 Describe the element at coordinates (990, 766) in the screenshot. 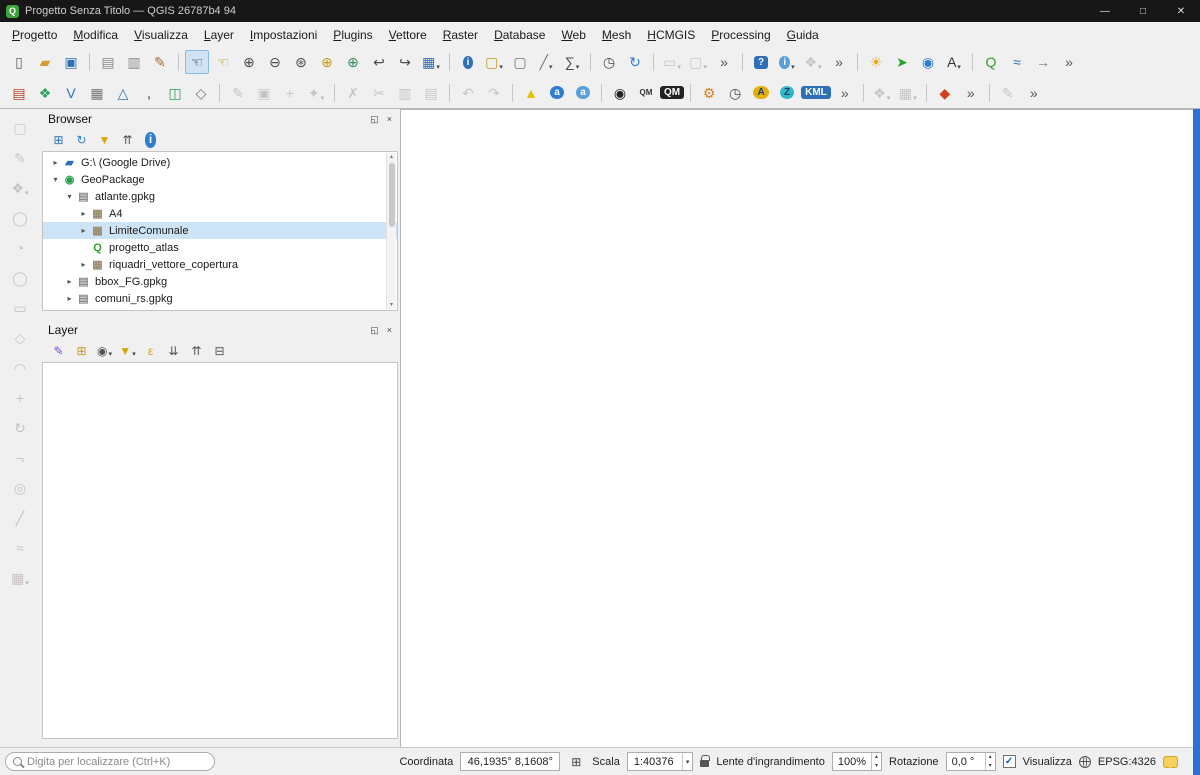

I see `spin-down-icon: ▾` at that location.